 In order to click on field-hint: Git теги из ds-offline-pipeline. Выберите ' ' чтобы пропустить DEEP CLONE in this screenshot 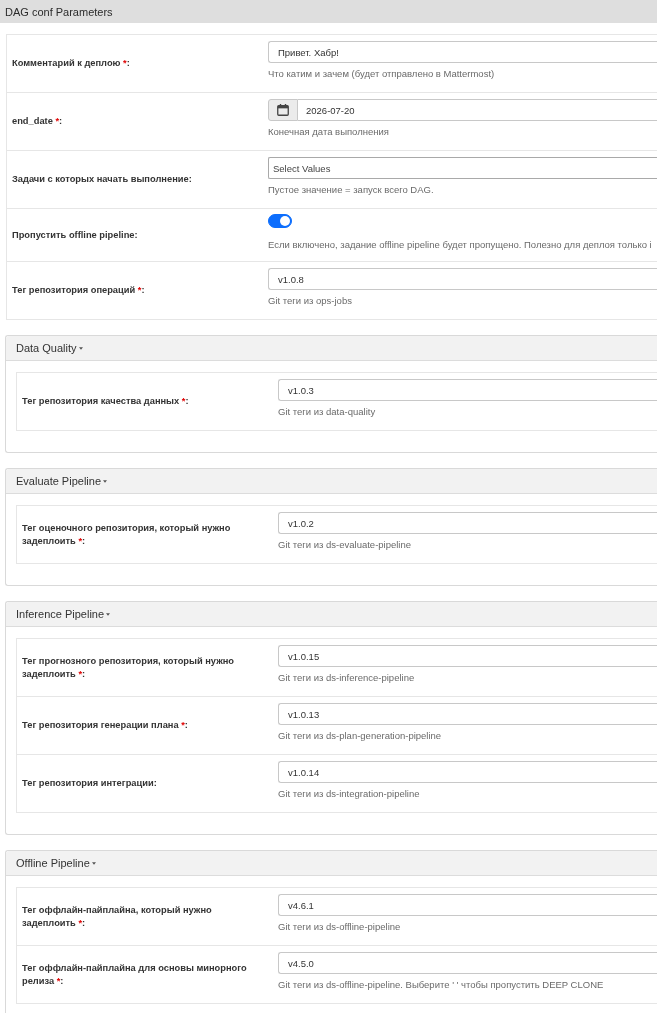, I will do `click(441, 984)`.